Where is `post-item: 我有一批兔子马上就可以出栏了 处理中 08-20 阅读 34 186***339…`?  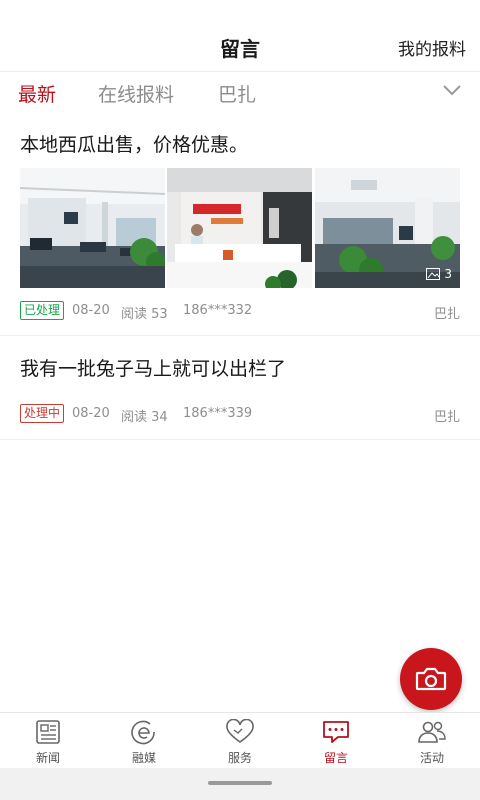 post-item: 我有一批兔子马上就可以出栏了 处理中 08-20 阅读 34 186***339… is located at coordinates (240, 388).